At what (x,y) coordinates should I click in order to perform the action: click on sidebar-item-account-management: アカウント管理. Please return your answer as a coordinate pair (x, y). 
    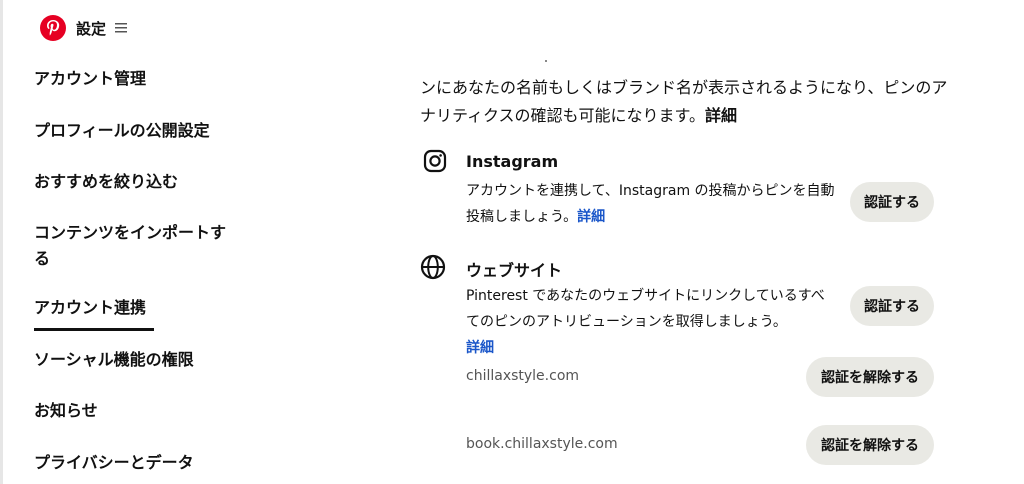
    Looking at the image, I should click on (134, 79).